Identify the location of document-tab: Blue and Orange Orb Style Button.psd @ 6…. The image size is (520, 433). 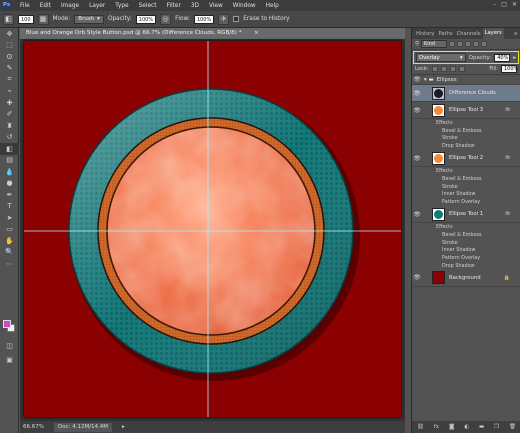
(212, 33).